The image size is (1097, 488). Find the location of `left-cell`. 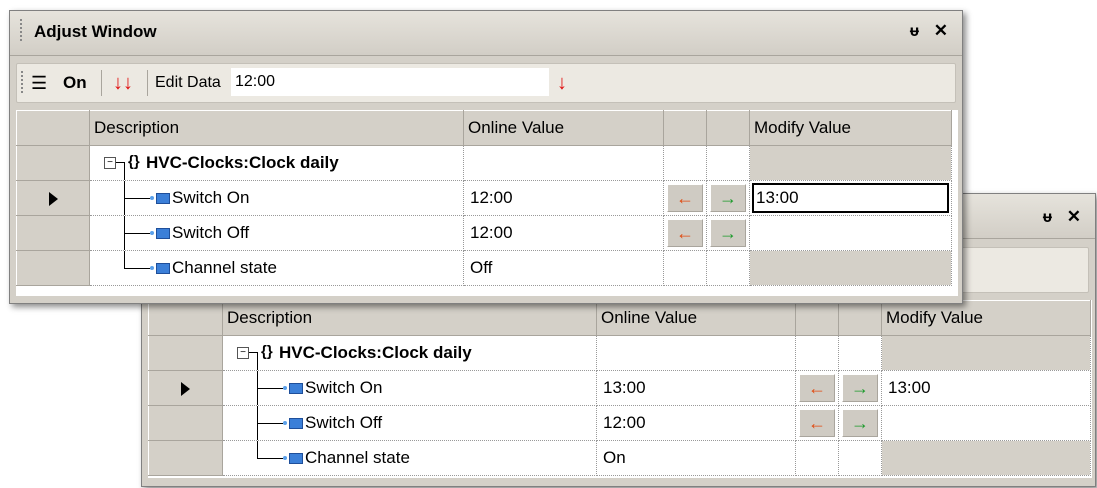

left-cell is located at coordinates (817, 353).